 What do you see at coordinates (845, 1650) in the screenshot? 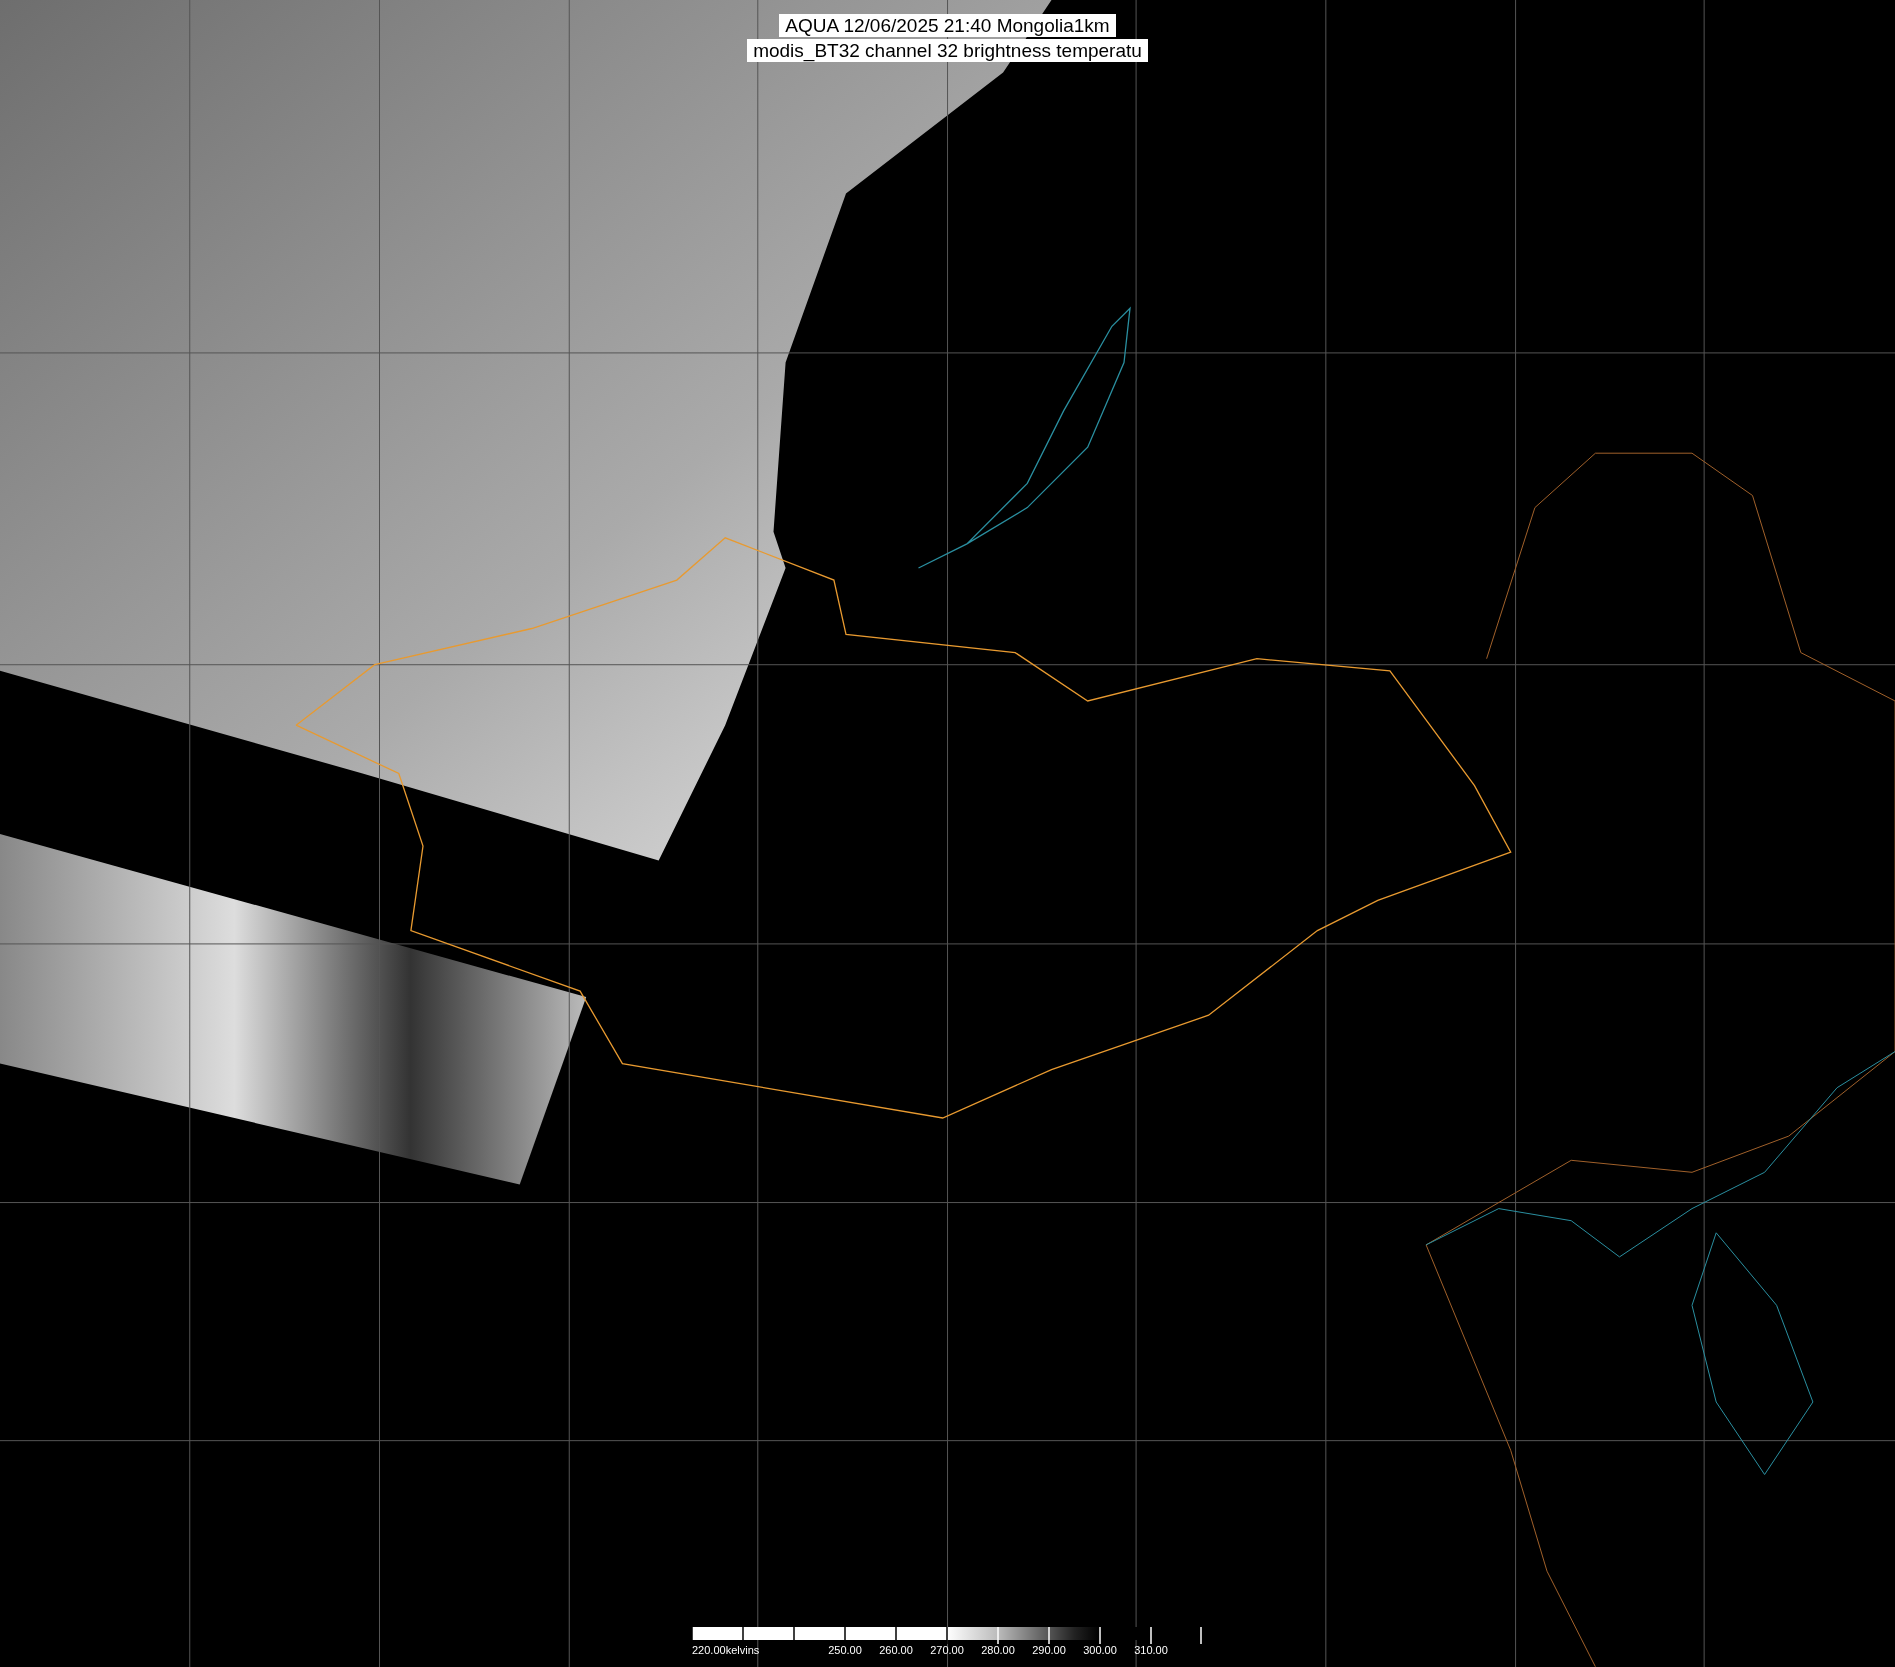
I see `scale-label: 250.00` at bounding box center [845, 1650].